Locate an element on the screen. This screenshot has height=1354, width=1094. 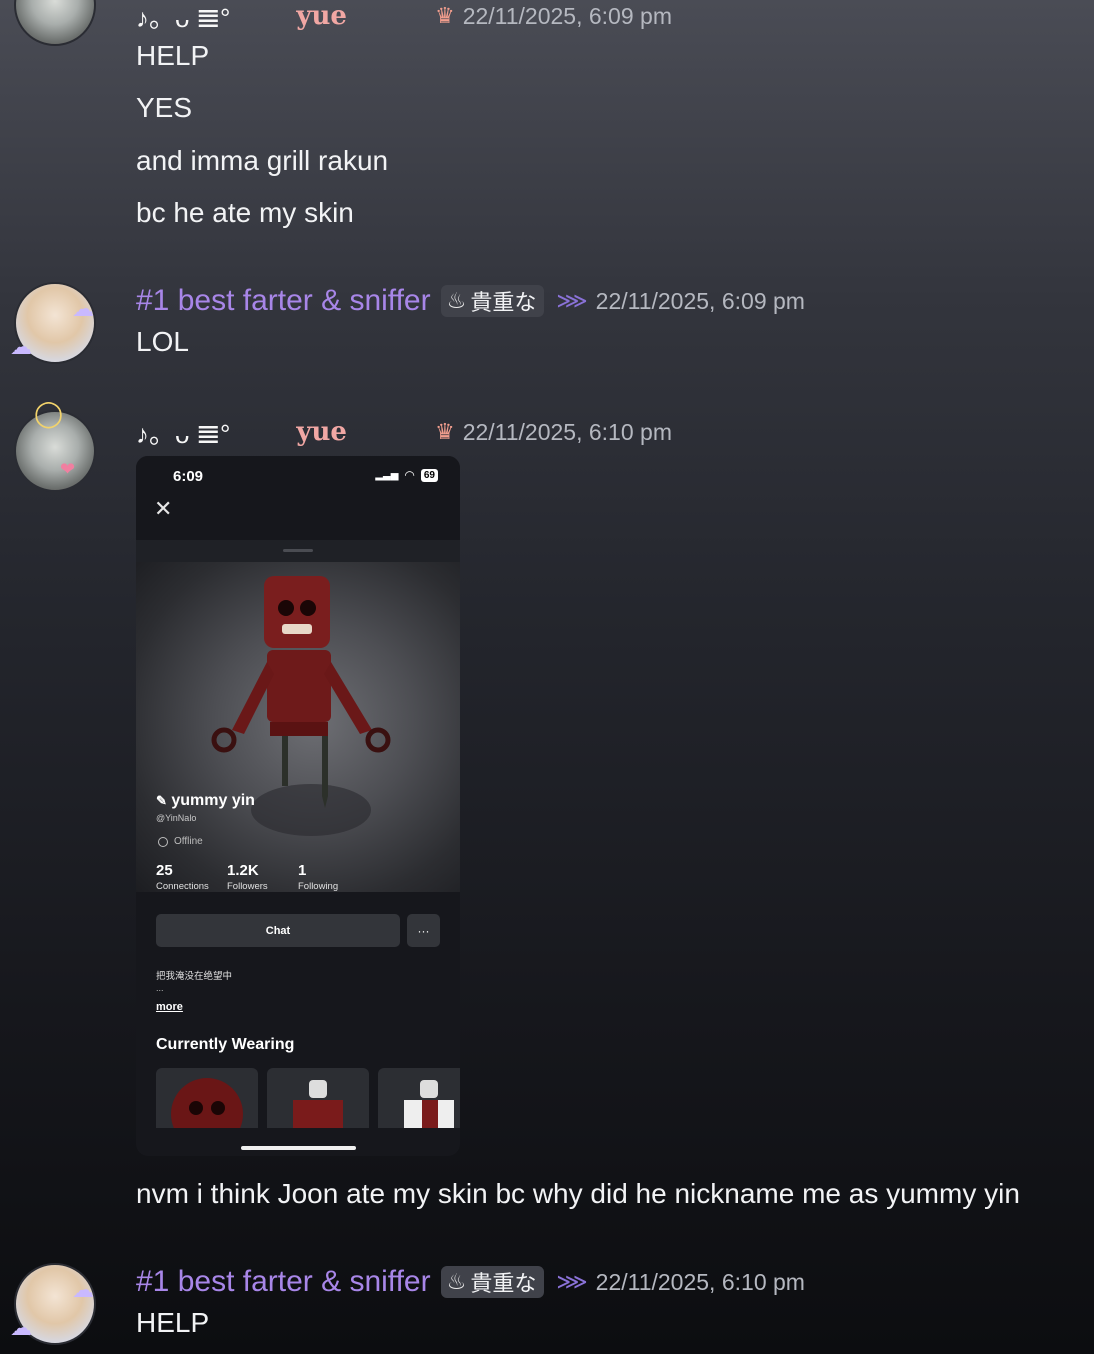
stat-following: 1 Following is located at coordinates (318, 877).